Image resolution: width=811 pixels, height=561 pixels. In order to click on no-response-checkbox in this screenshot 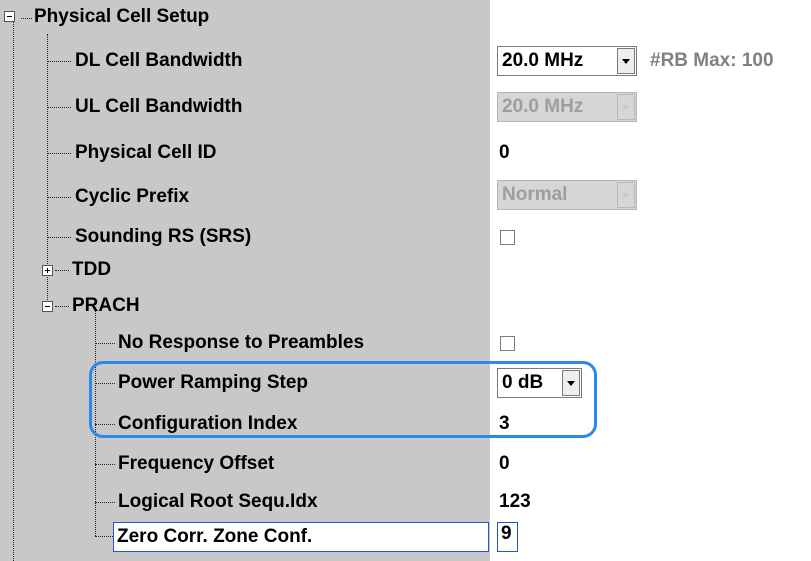, I will do `click(507, 343)`.